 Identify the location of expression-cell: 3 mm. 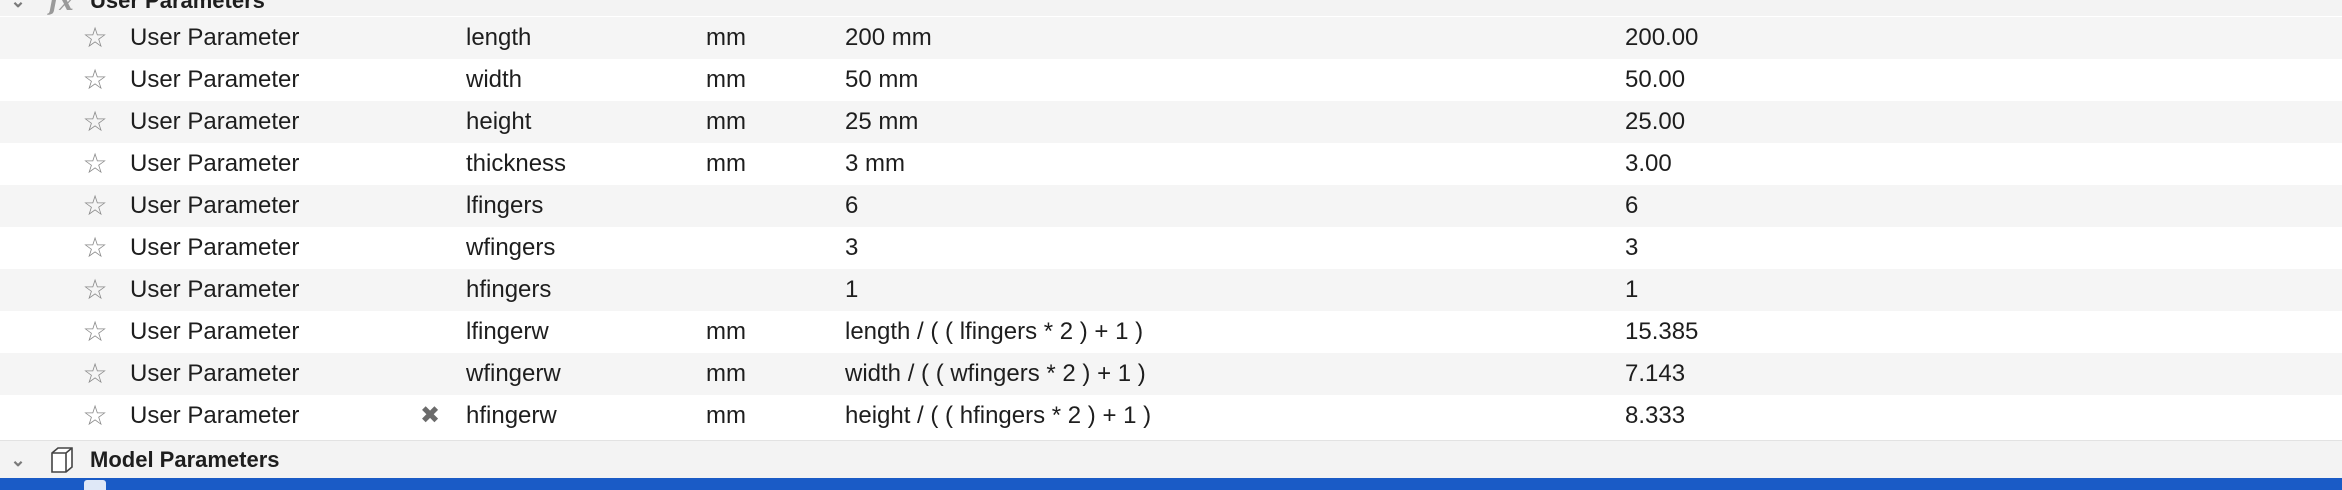
(875, 164).